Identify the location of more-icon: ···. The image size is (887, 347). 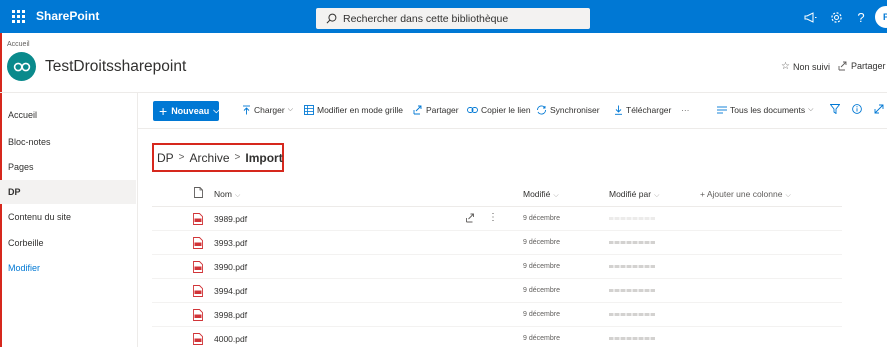
(685, 110).